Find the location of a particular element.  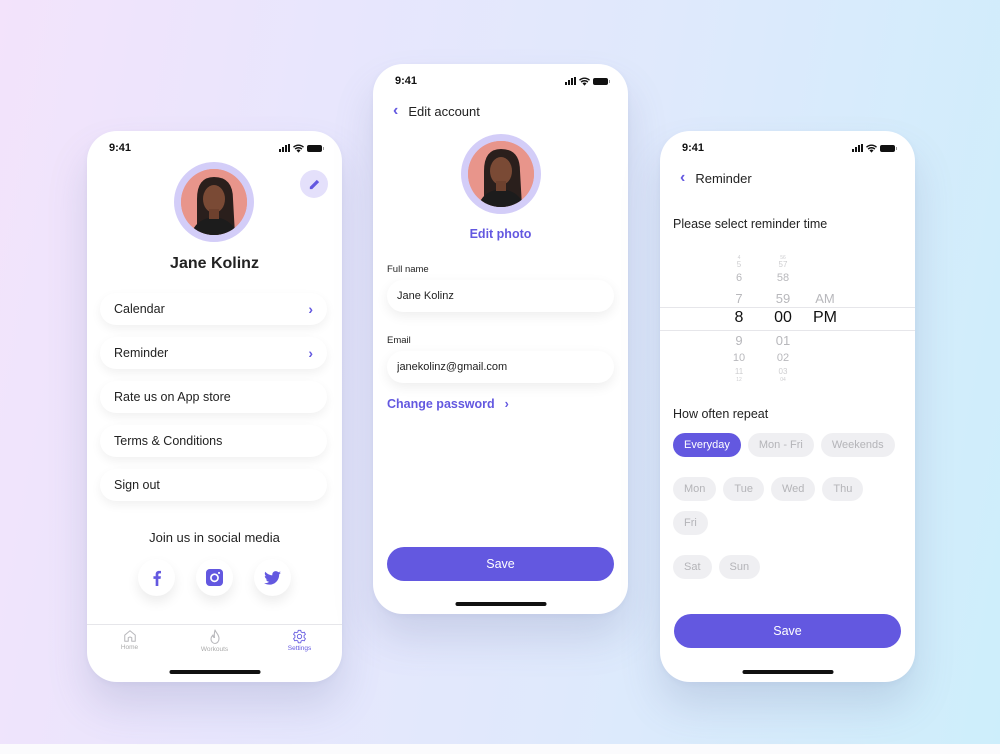

repeat-chip-mon: Mon is located at coordinates (695, 489).